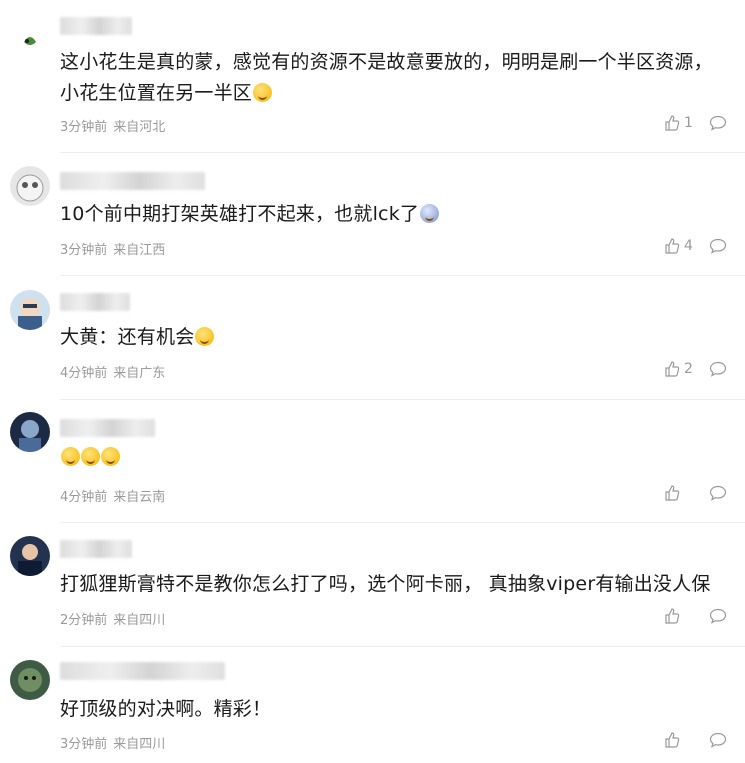 This screenshot has height=763, width=745. Describe the element at coordinates (84, 620) in the screenshot. I see `comment-time: 2分钟前` at that location.